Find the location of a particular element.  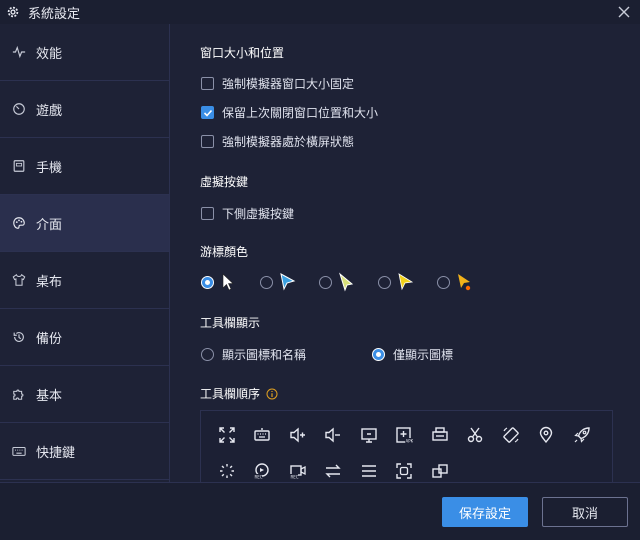

add-apk-icon: APK is located at coordinates (405, 435).